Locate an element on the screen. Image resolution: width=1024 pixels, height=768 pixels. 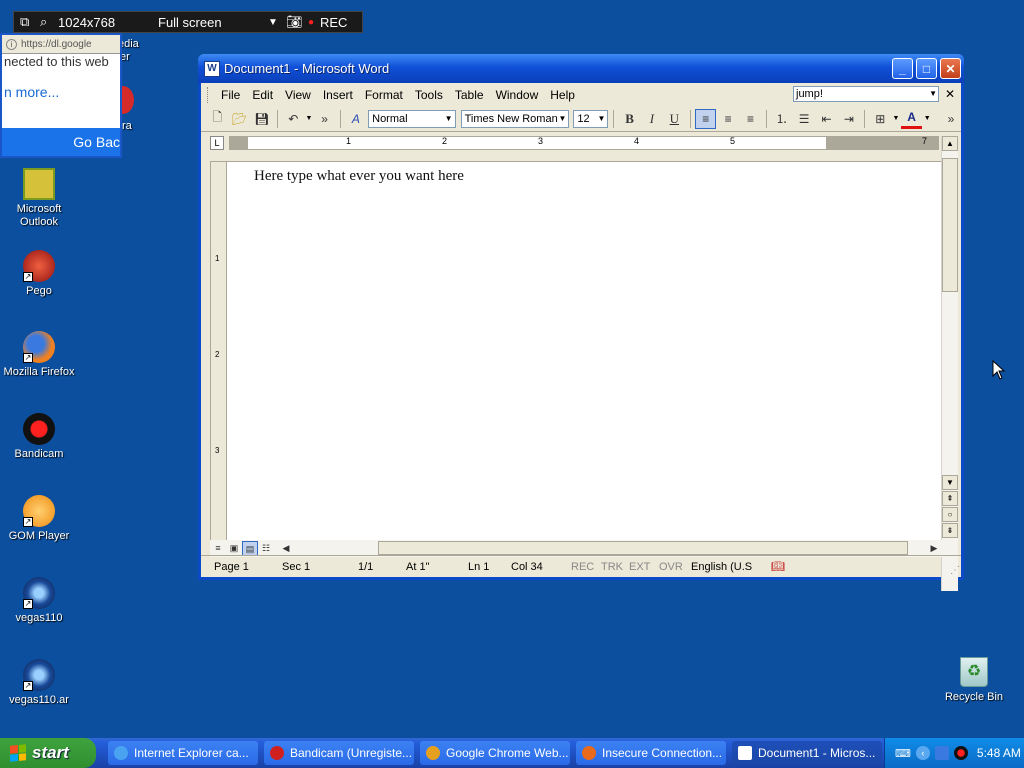
status-ovr: OVR is located at coordinates (675, 567).